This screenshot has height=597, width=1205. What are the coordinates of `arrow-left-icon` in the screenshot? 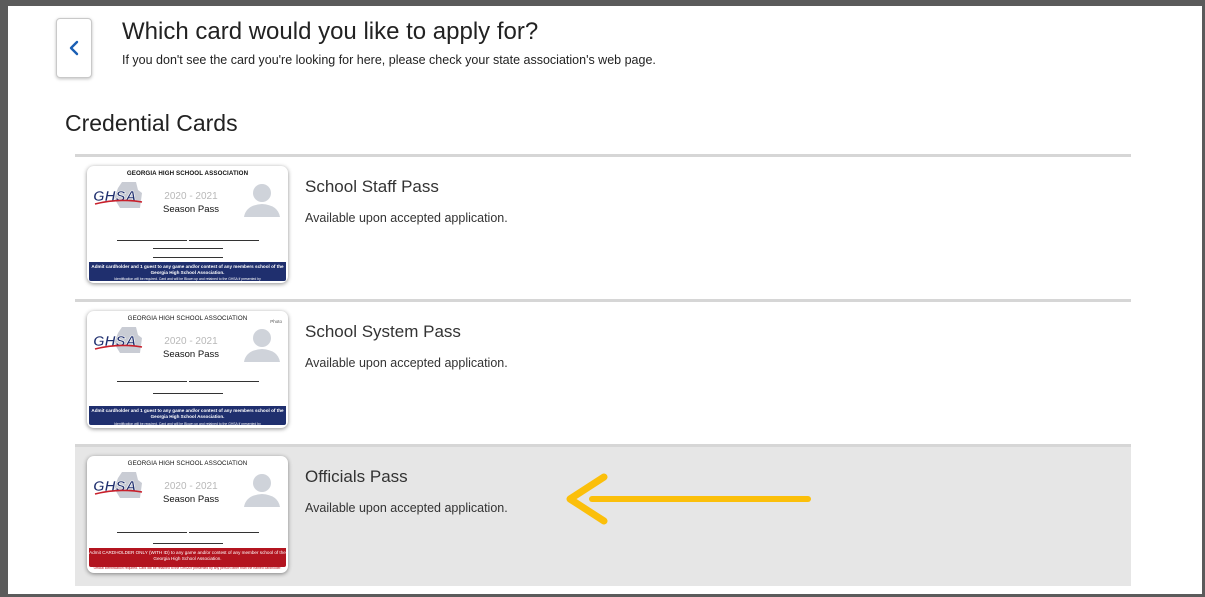 It's located at (688, 499).